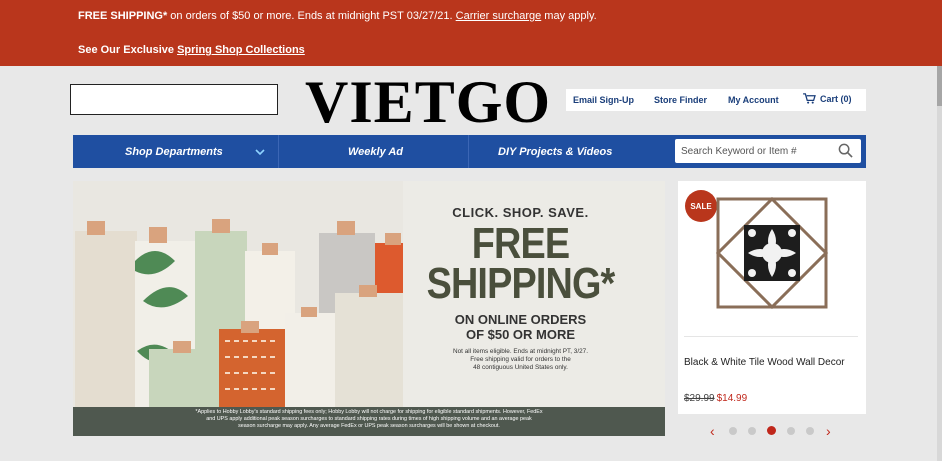 The width and height of the screenshot is (942, 461). What do you see at coordinates (123, 16) in the screenshot?
I see `promo-bold: FREE SHIPPING*` at bounding box center [123, 16].